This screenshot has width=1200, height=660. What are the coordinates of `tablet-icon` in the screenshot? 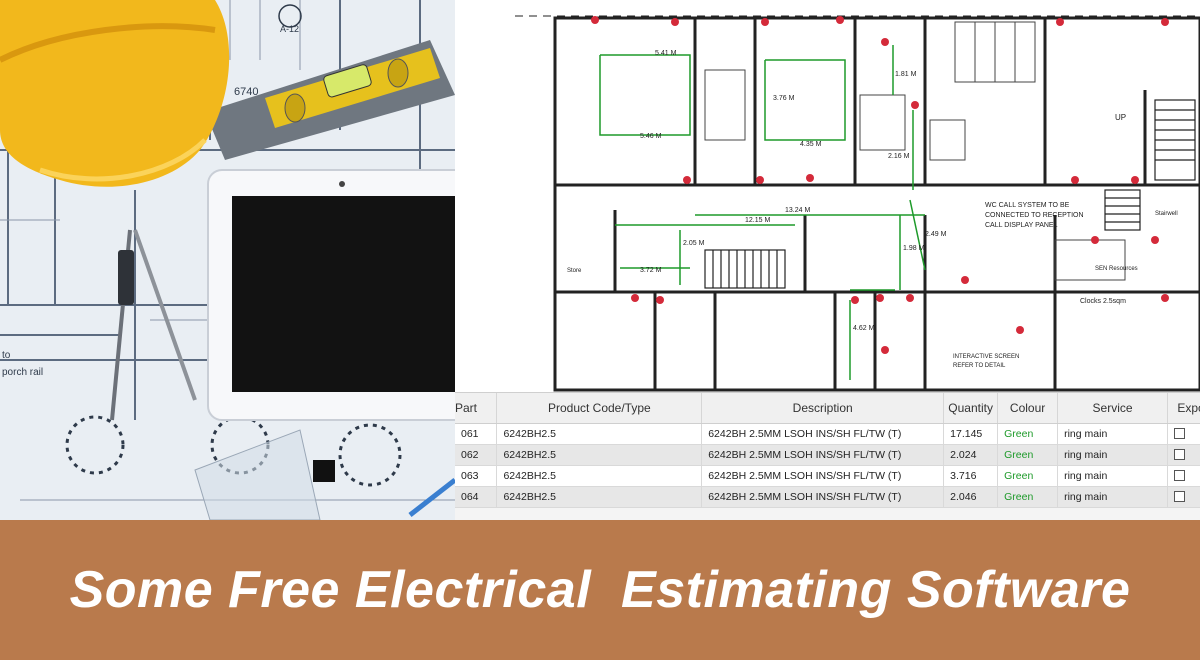 It's located at (331, 295).